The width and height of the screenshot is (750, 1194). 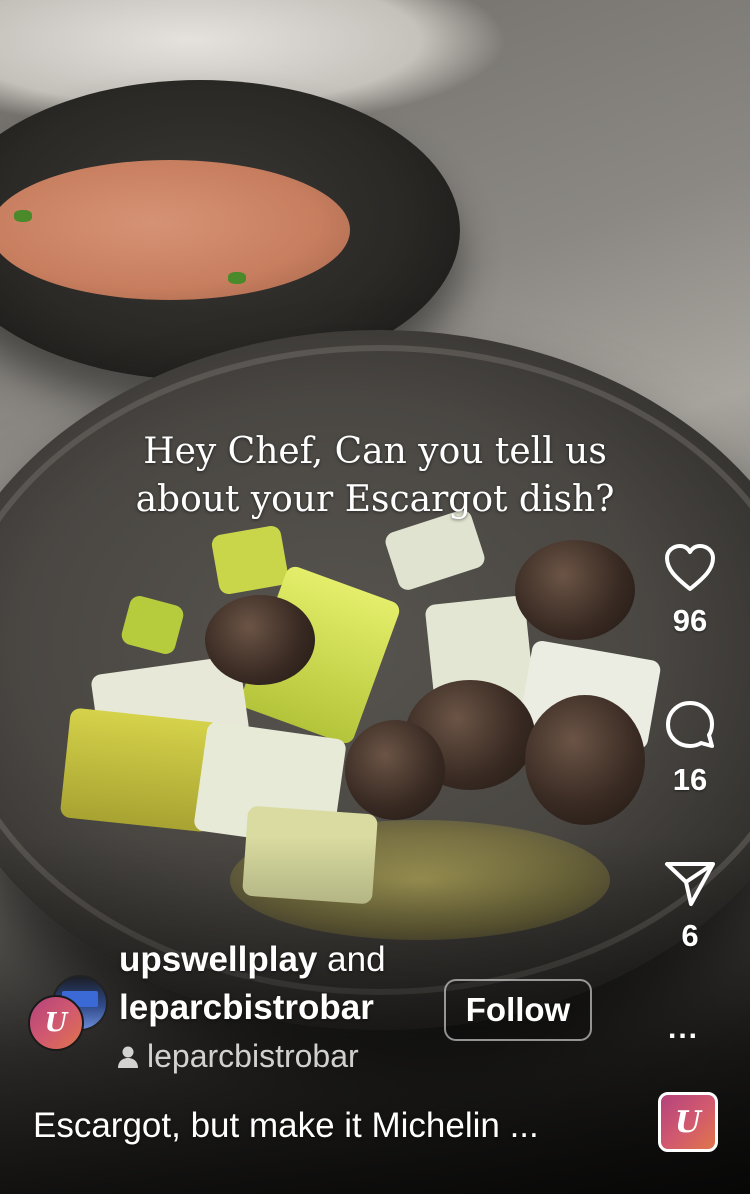 What do you see at coordinates (246, 1007) in the screenshot?
I see `username-2: leparcbistrobar` at bounding box center [246, 1007].